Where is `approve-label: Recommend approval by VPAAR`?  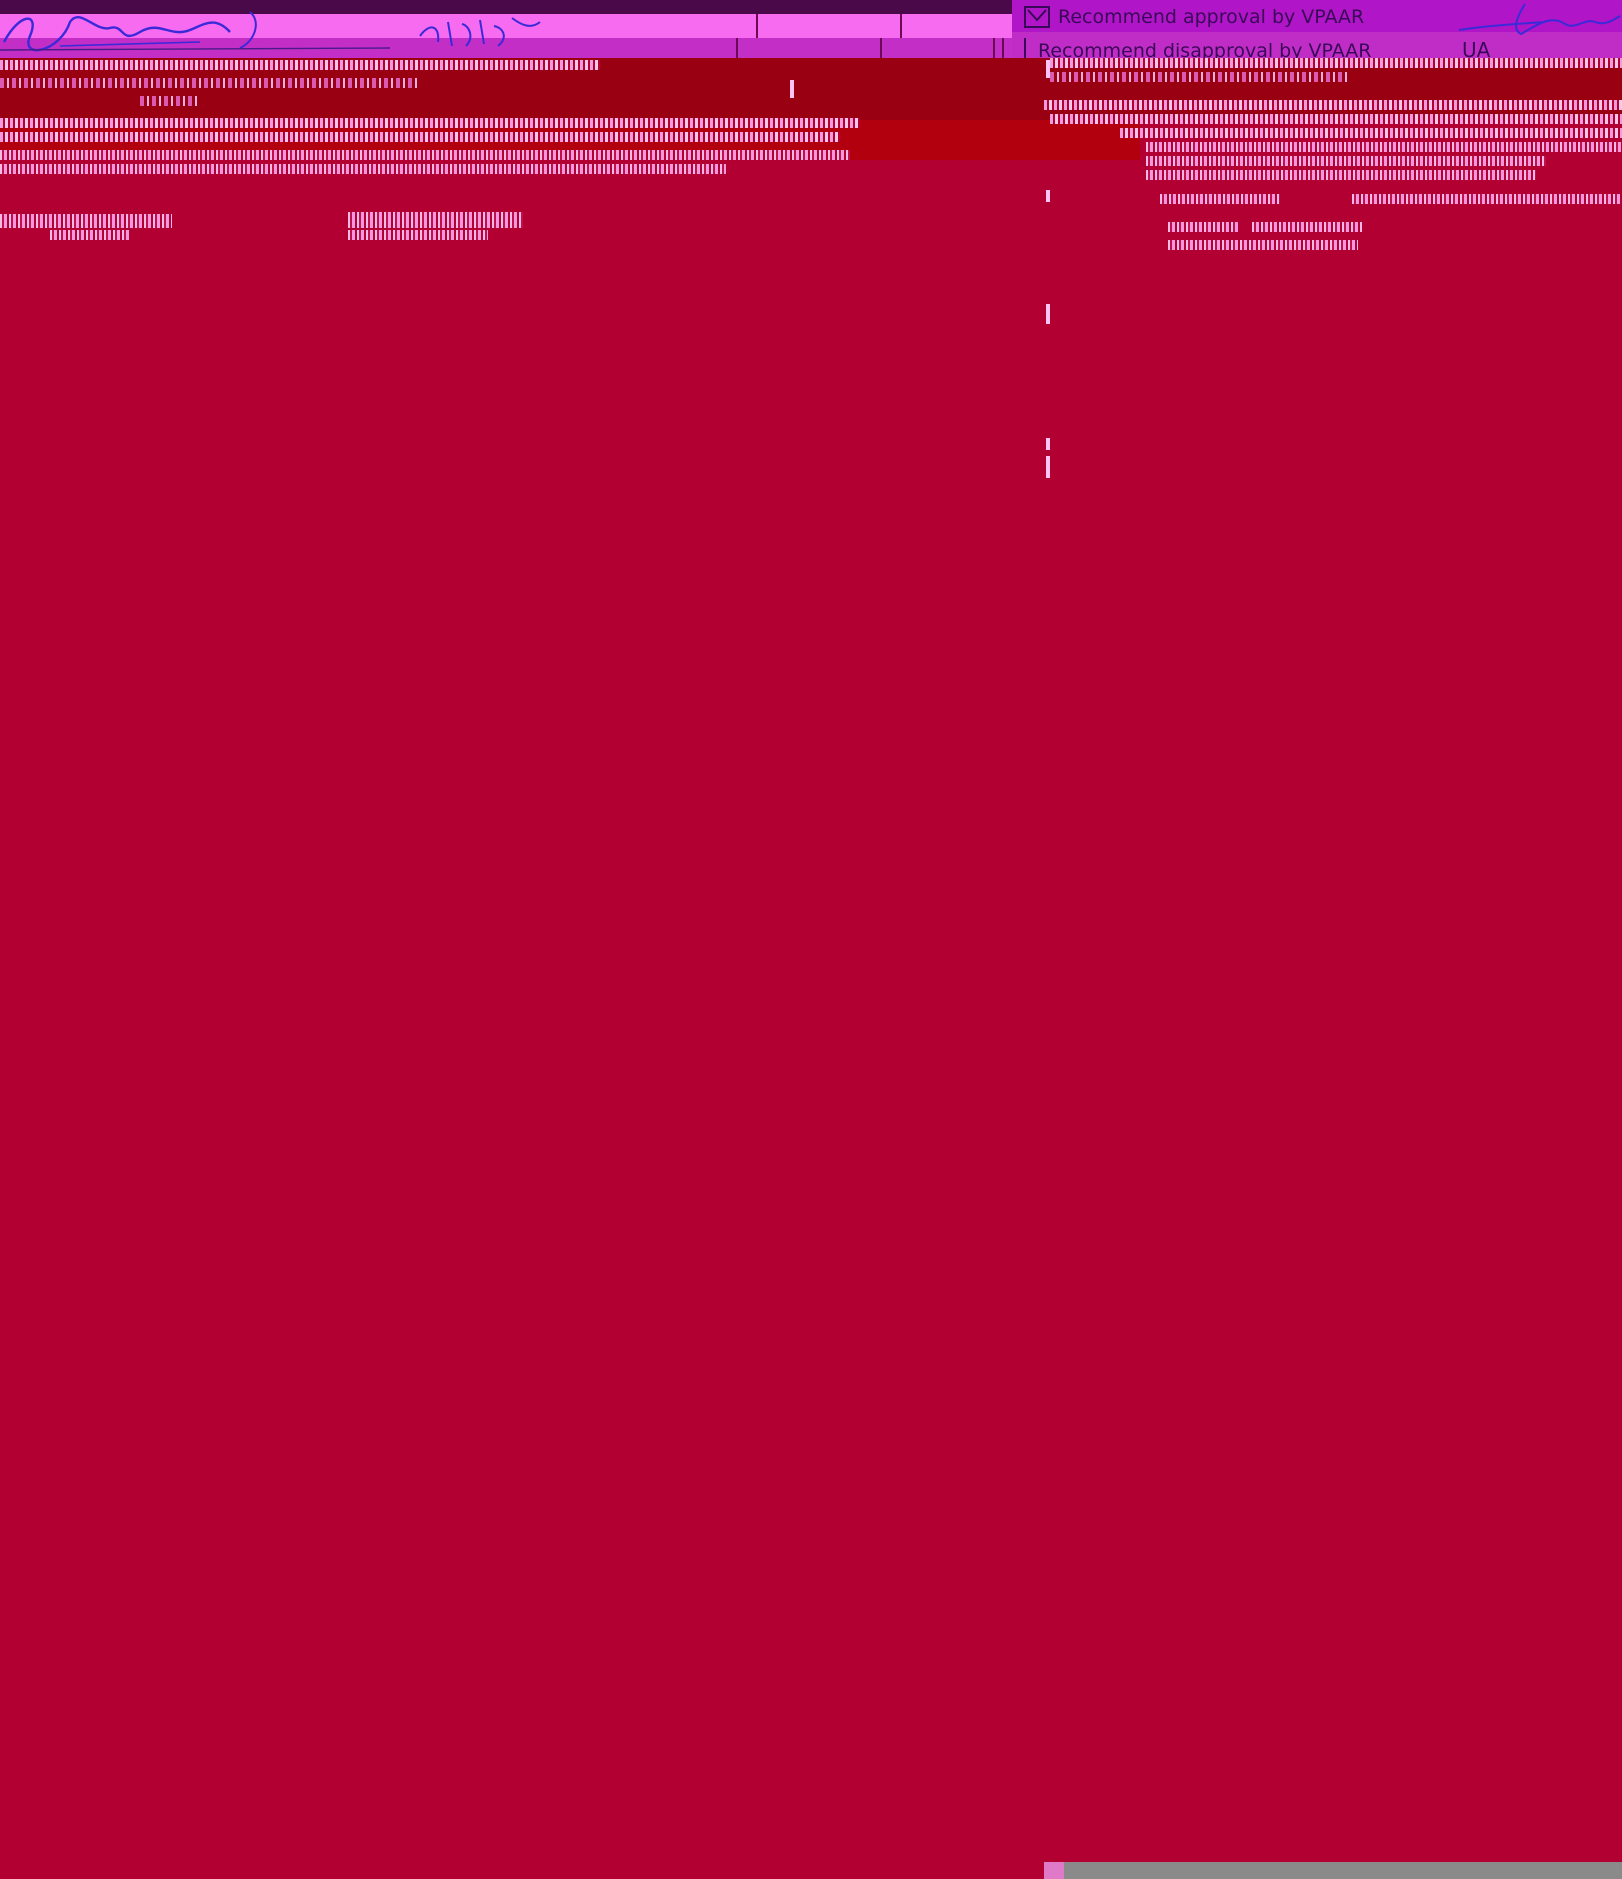 approve-label: Recommend approval by VPAAR is located at coordinates (1211, 17).